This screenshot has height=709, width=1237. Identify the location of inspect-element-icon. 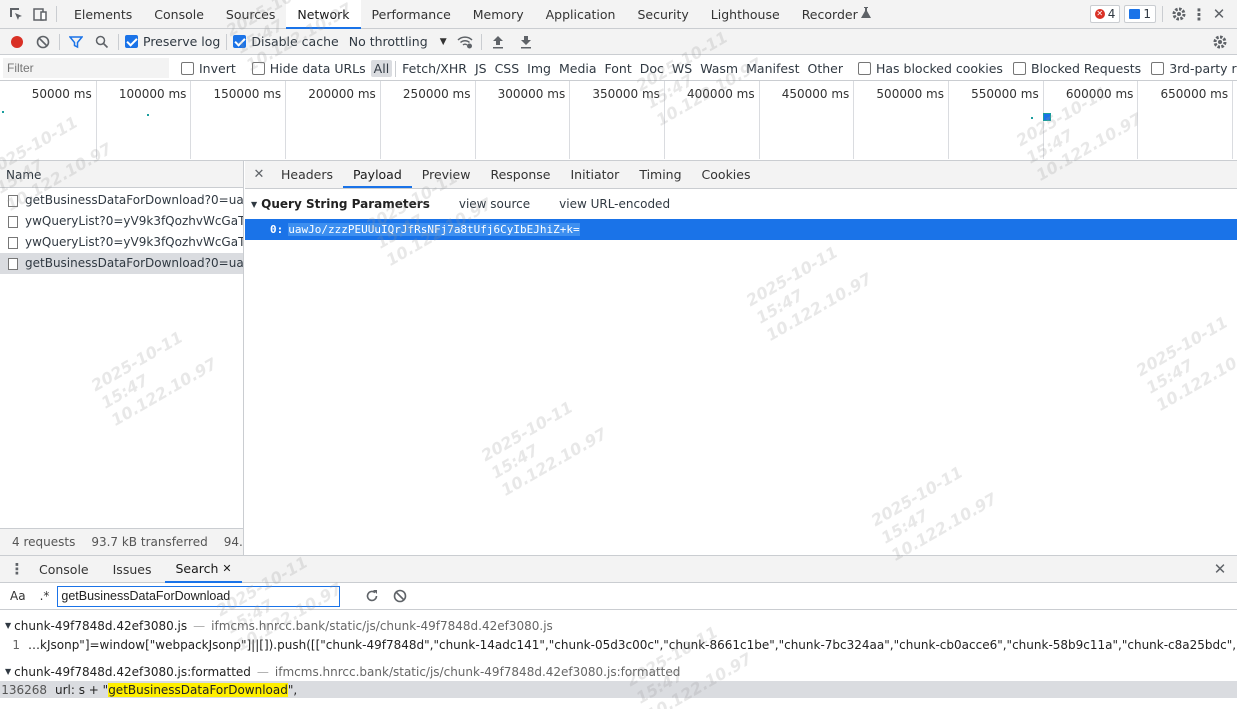
(16, 14).